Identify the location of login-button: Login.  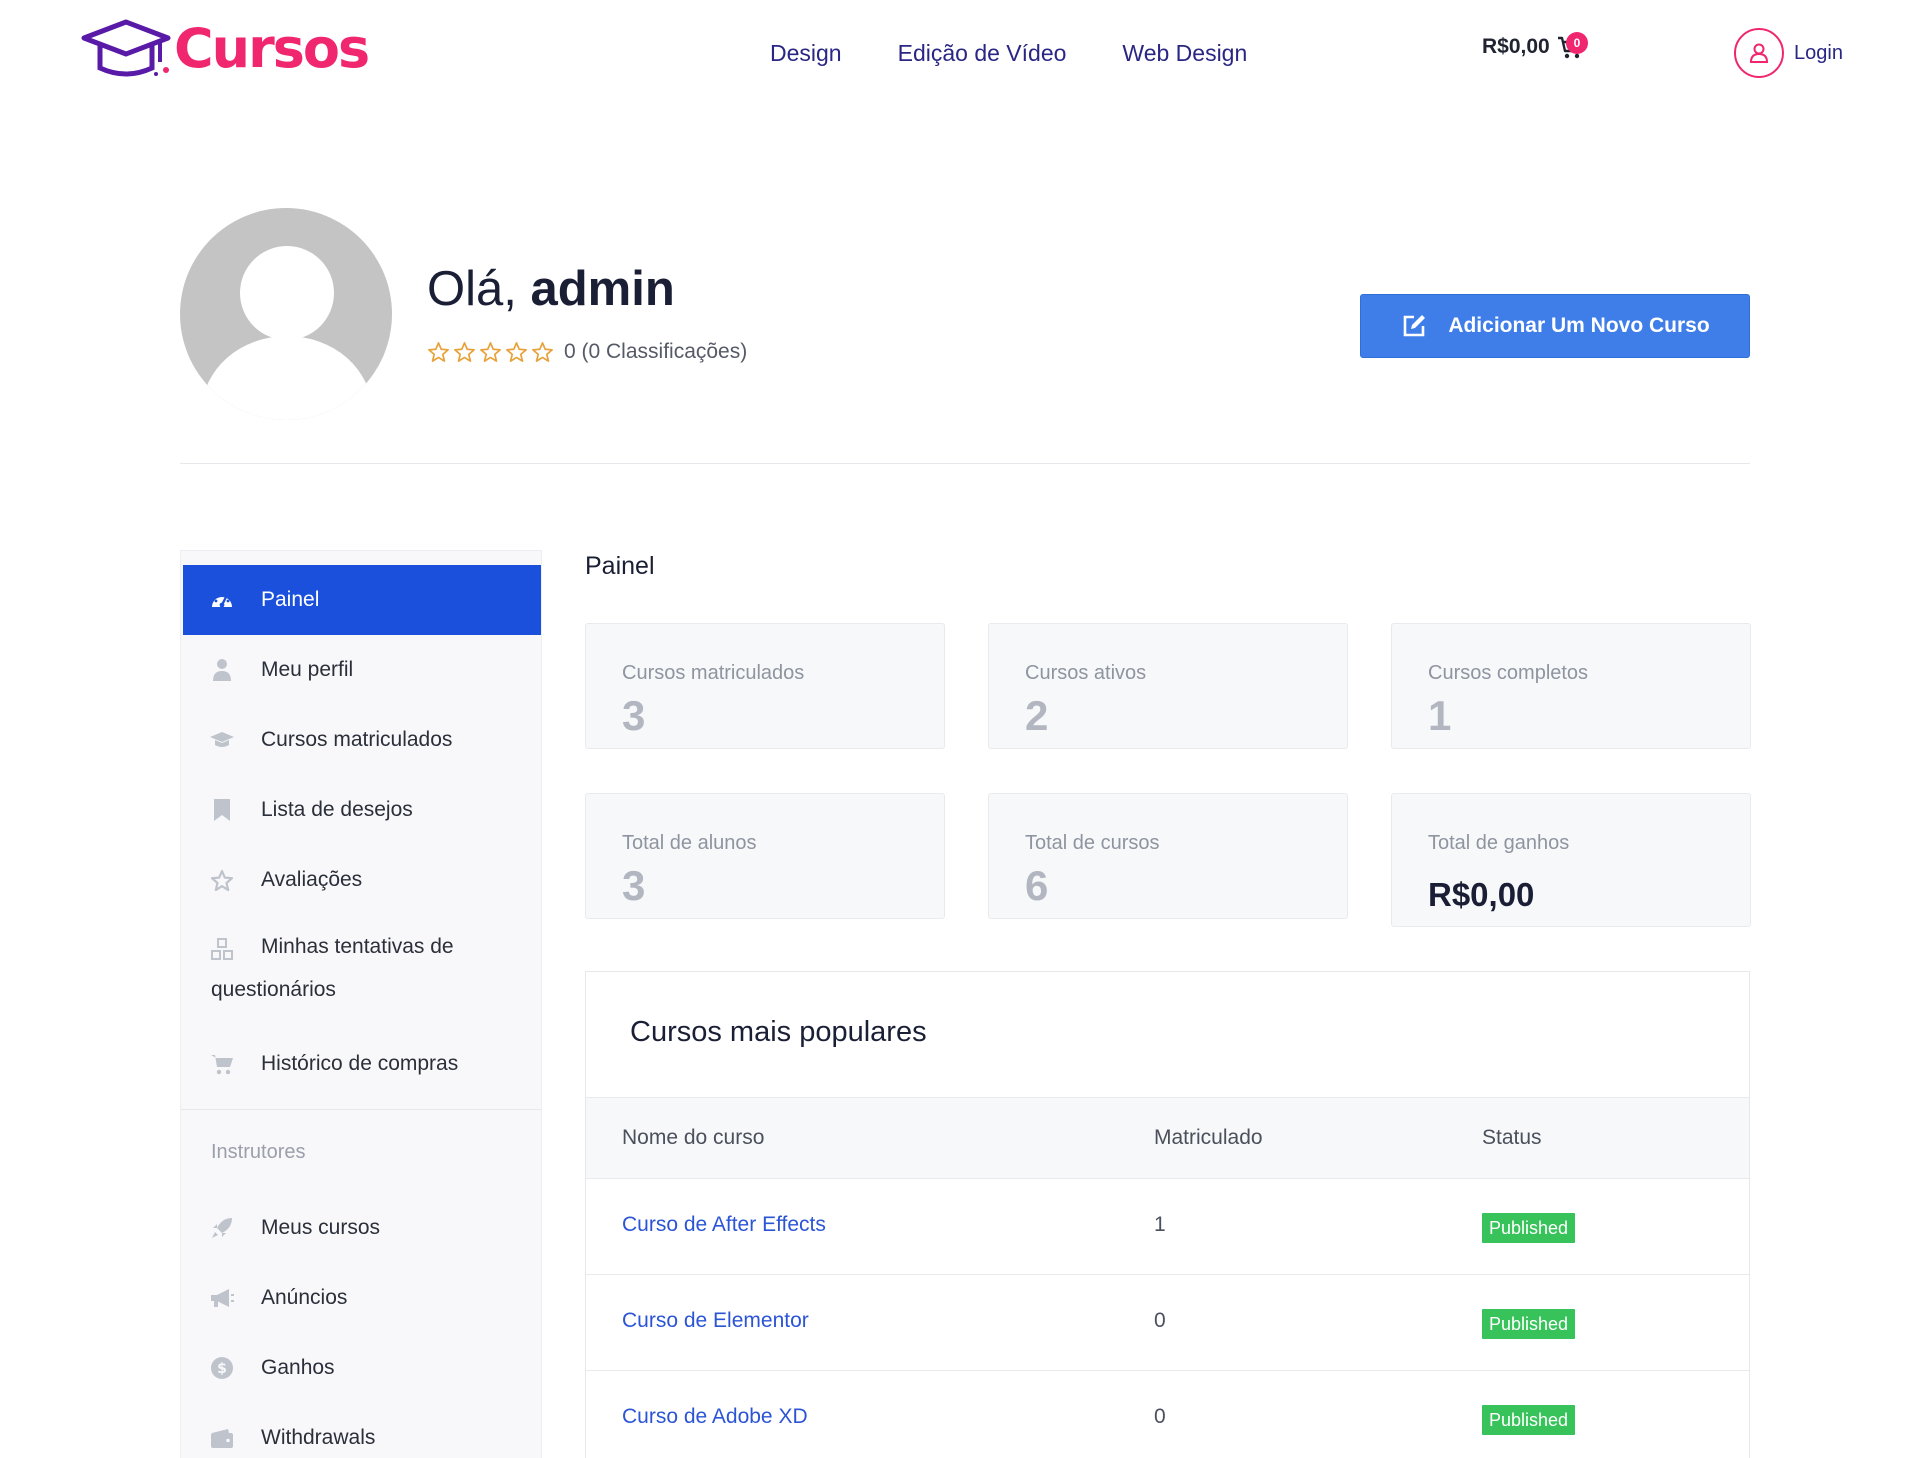
(1788, 53).